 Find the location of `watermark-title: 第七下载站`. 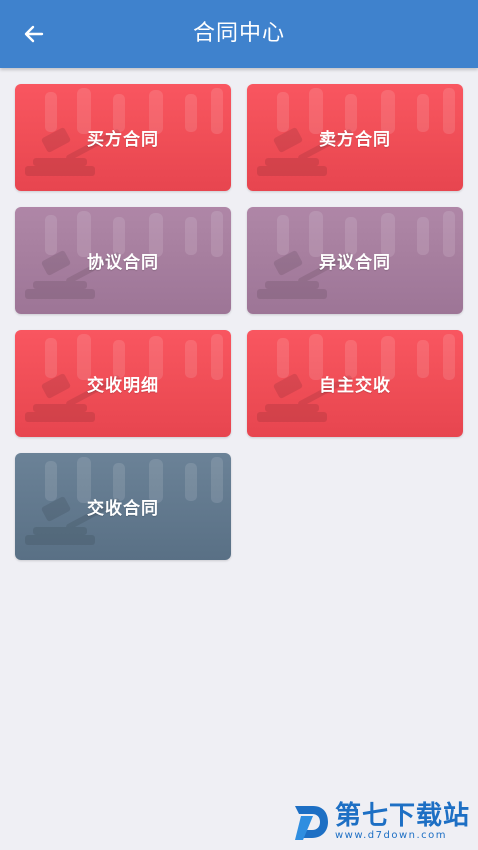

watermark-title: 第七下载站 is located at coordinates (402, 816).